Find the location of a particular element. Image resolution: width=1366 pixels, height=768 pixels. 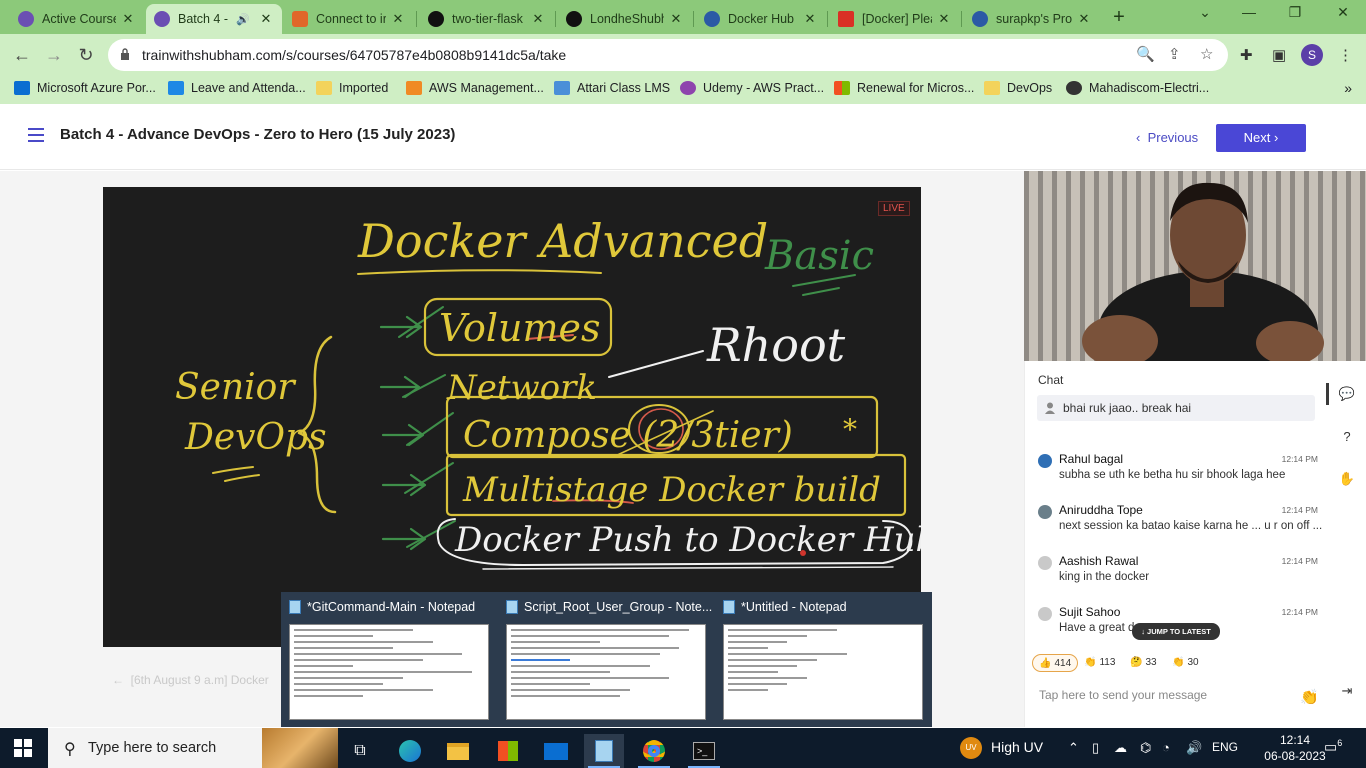

tab-title: [Docker] Plea is located at coordinates (897, 19).